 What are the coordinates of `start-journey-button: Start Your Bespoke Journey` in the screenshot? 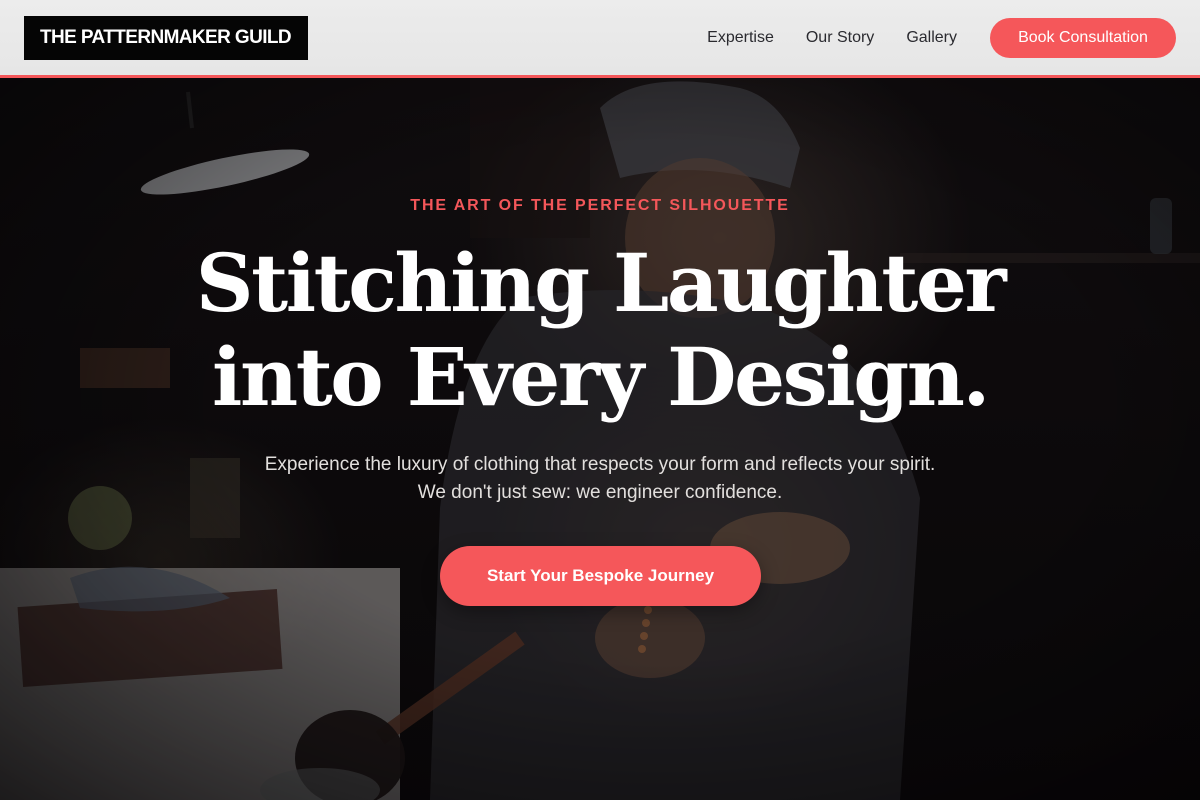 It's located at (600, 576).